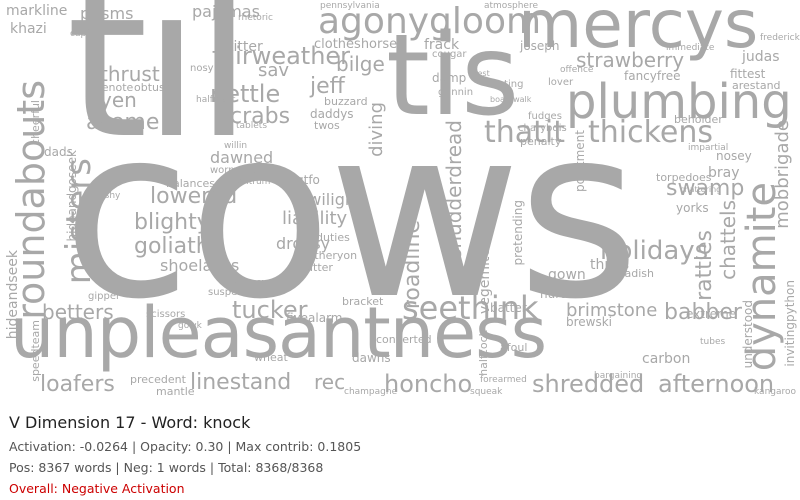  I want to click on word-radish: radish, so click(637, 273).